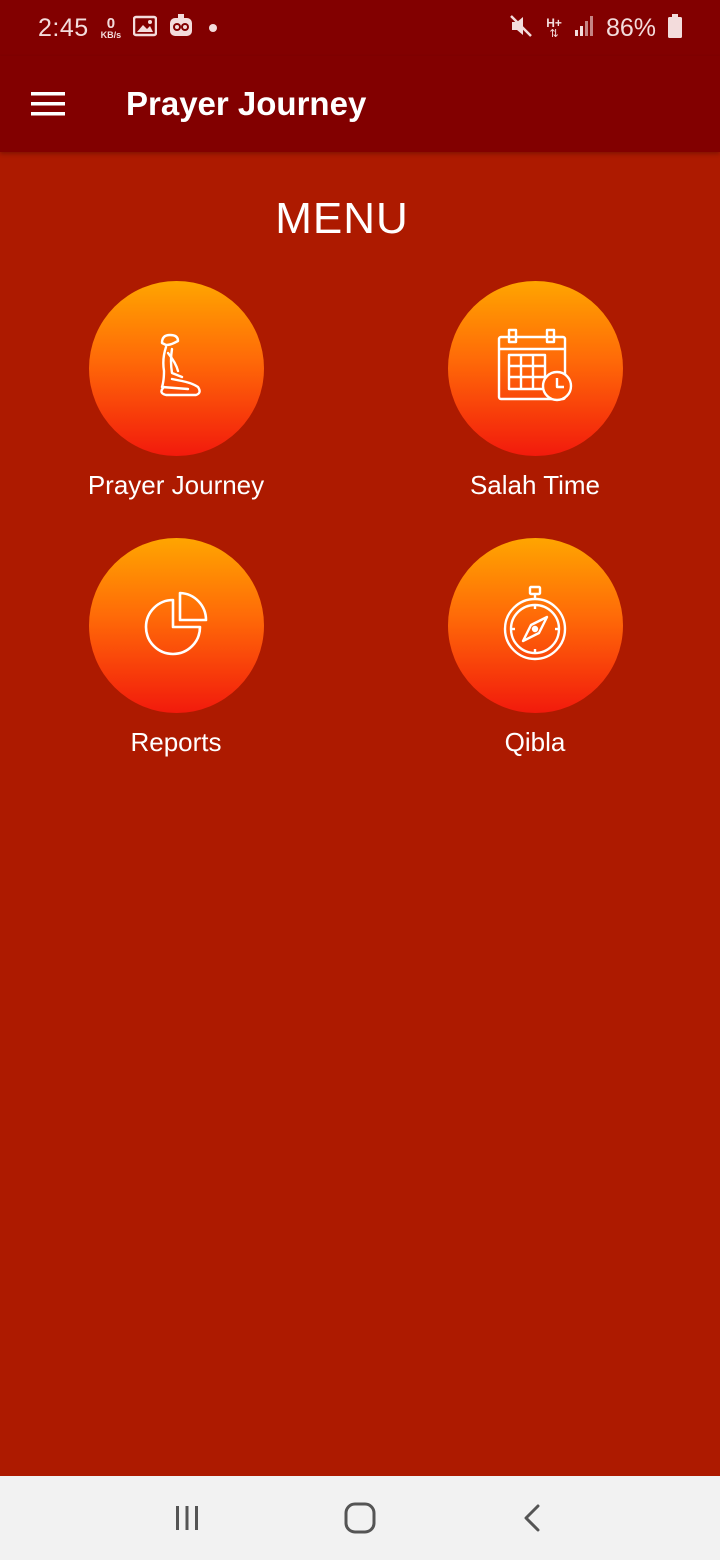 The height and width of the screenshot is (1560, 720). I want to click on menu-item-salah-time: Salah Time, so click(535, 396).